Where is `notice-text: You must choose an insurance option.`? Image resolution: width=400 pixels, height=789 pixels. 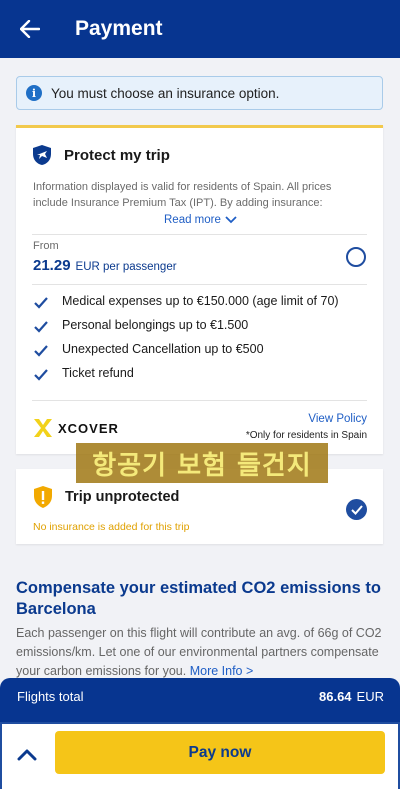
notice-text: You must choose an insurance option. is located at coordinates (165, 93).